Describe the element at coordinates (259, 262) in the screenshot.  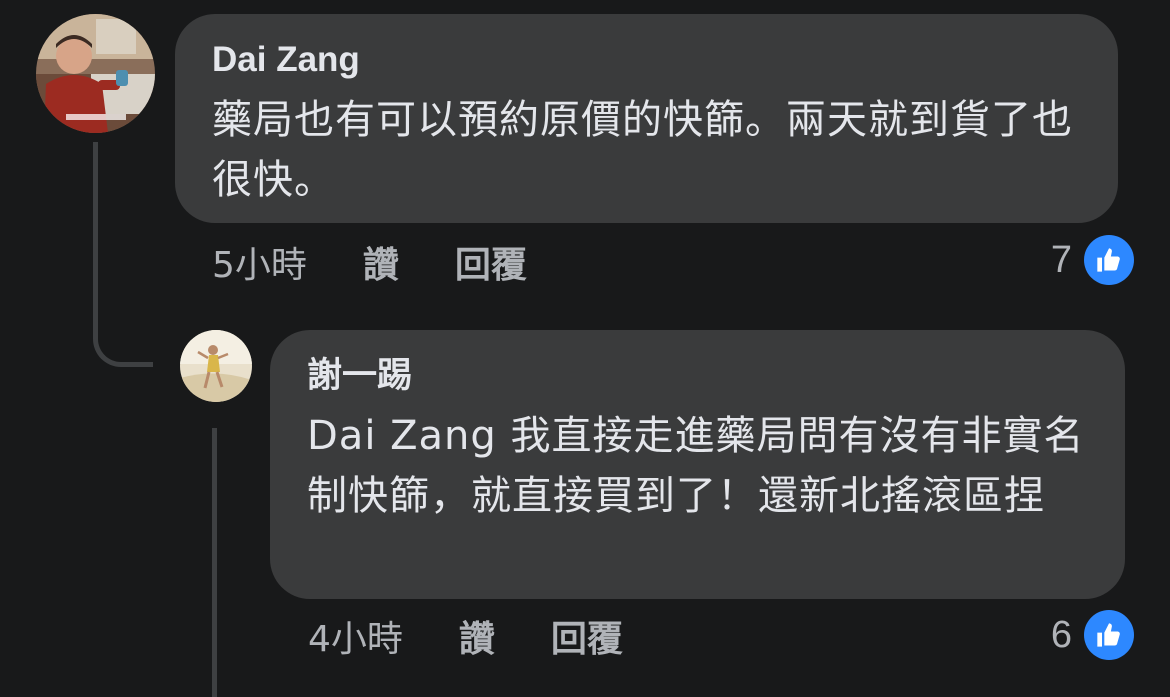
I see `comment-timestamp: 5小時` at that location.